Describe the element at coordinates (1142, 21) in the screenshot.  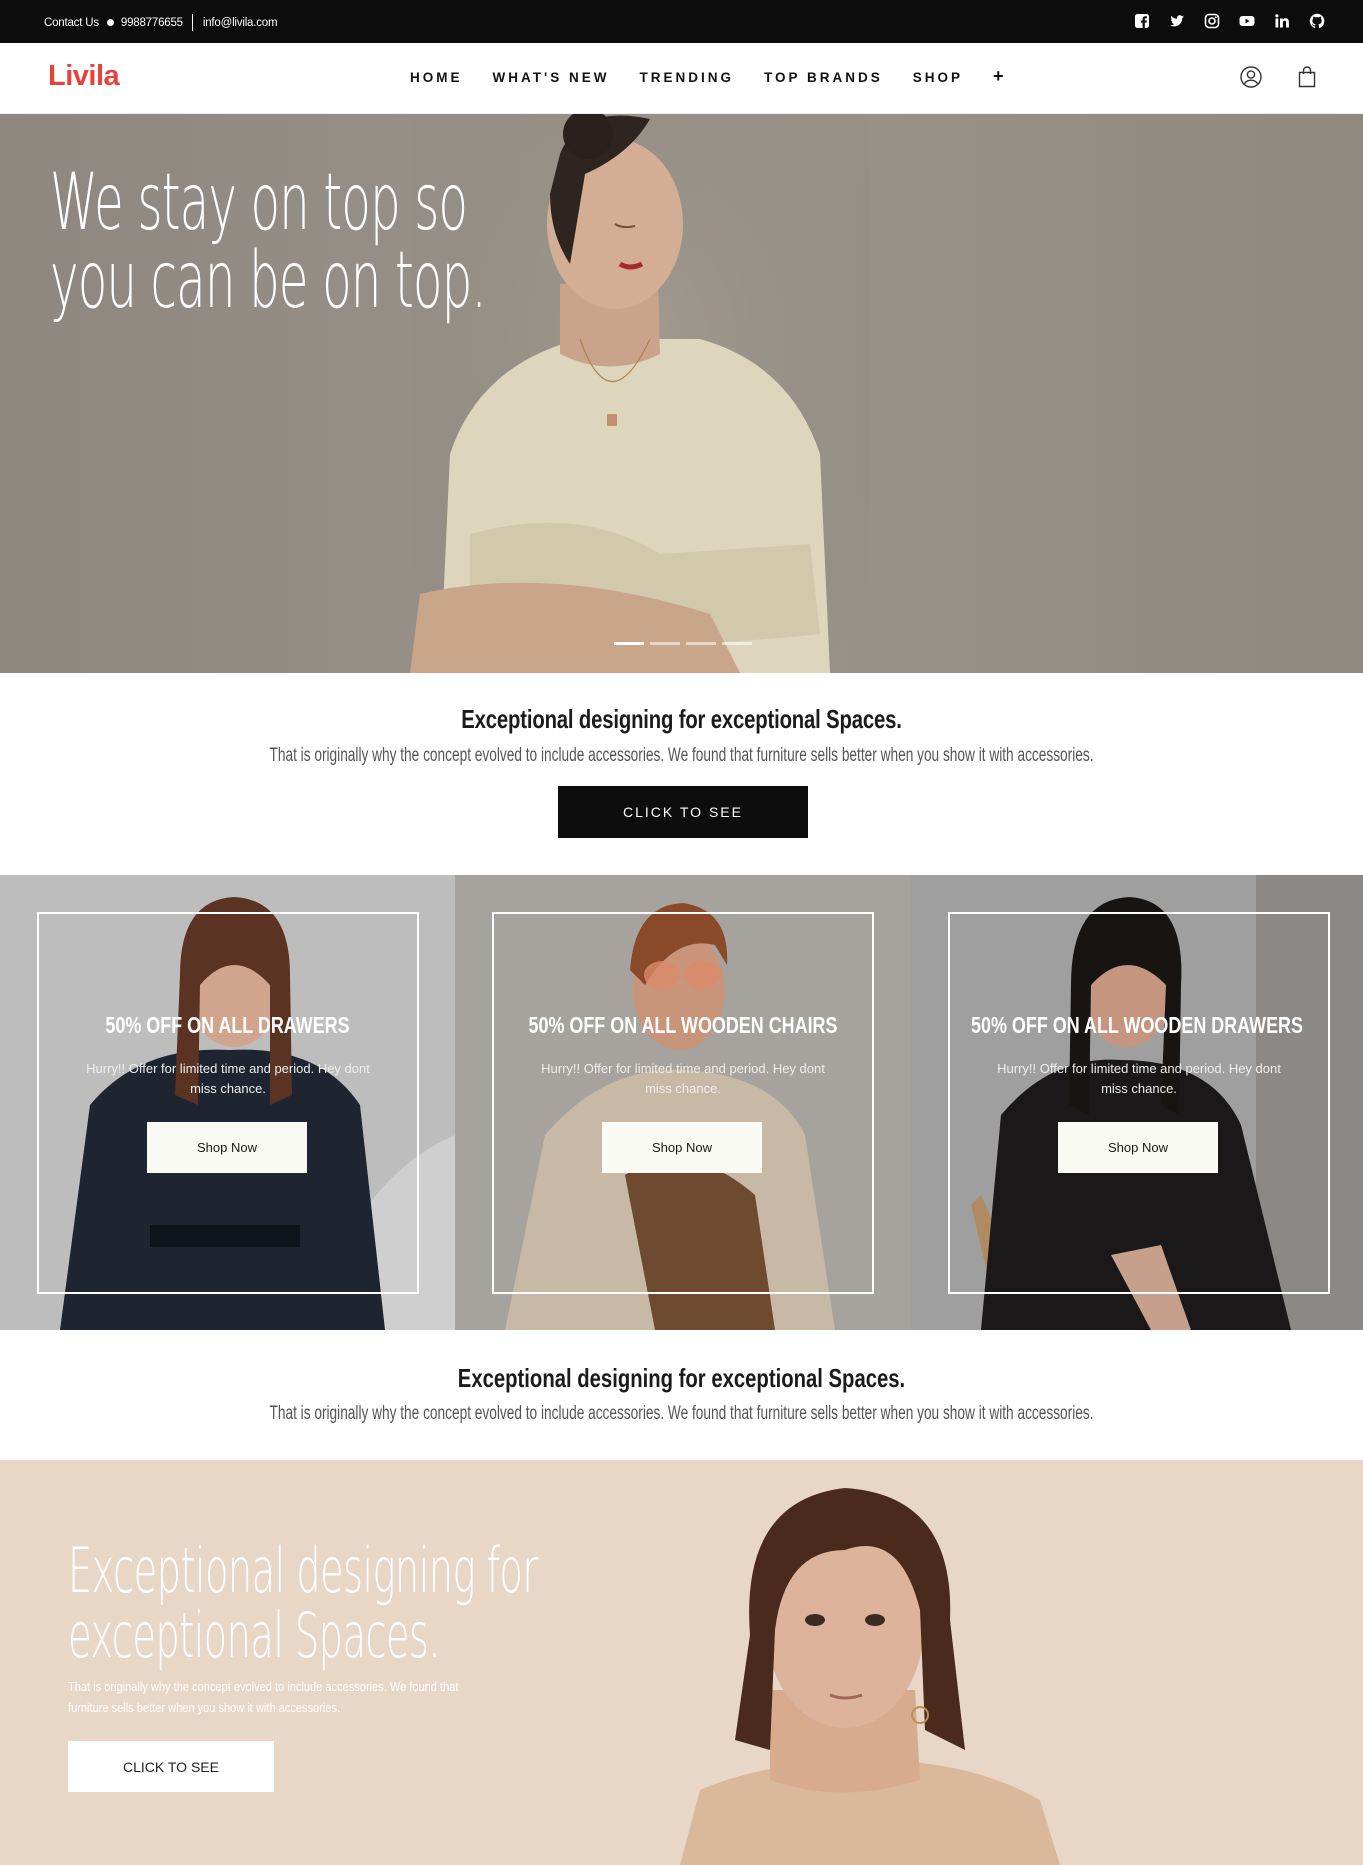
I see `facebook-icon` at that location.